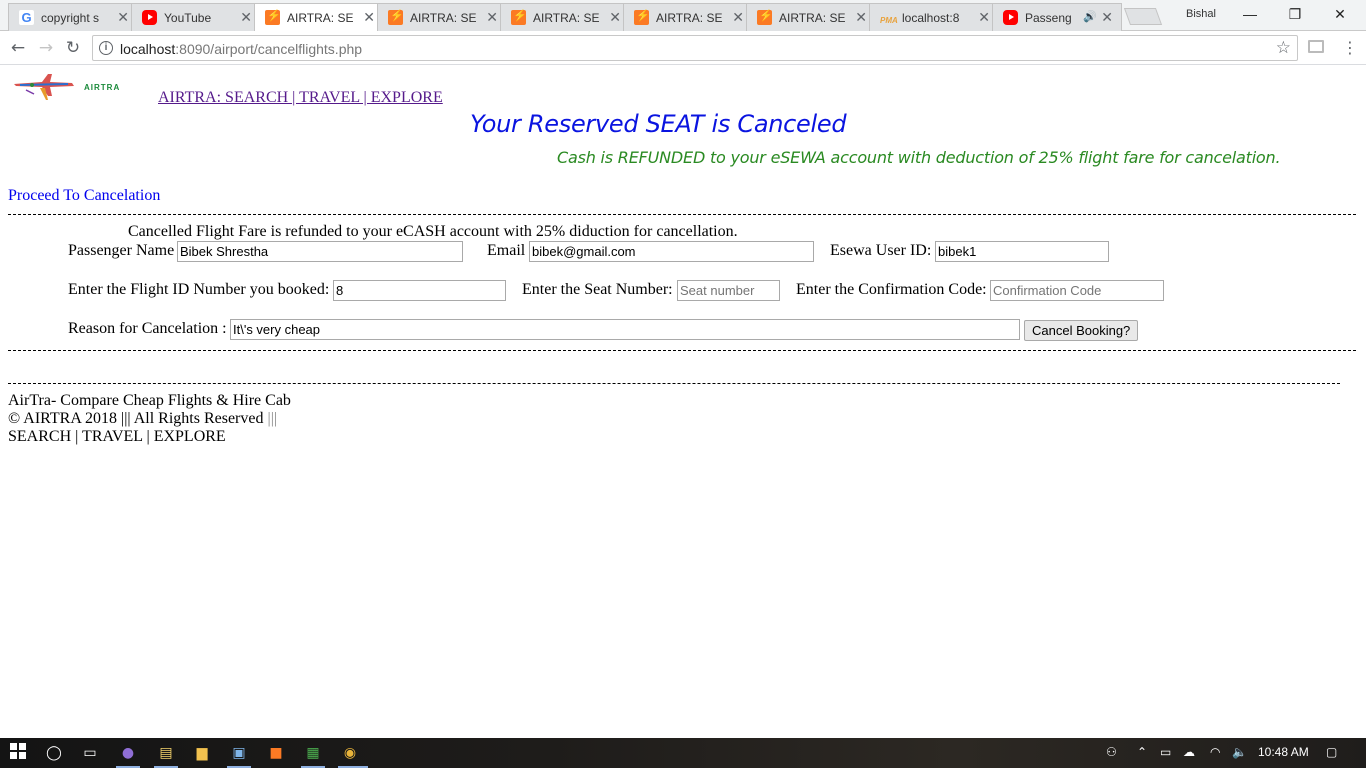 This screenshot has width=1366, height=768. Describe the element at coordinates (1111, 752) in the screenshot. I see `people-icon: ⚇` at that location.